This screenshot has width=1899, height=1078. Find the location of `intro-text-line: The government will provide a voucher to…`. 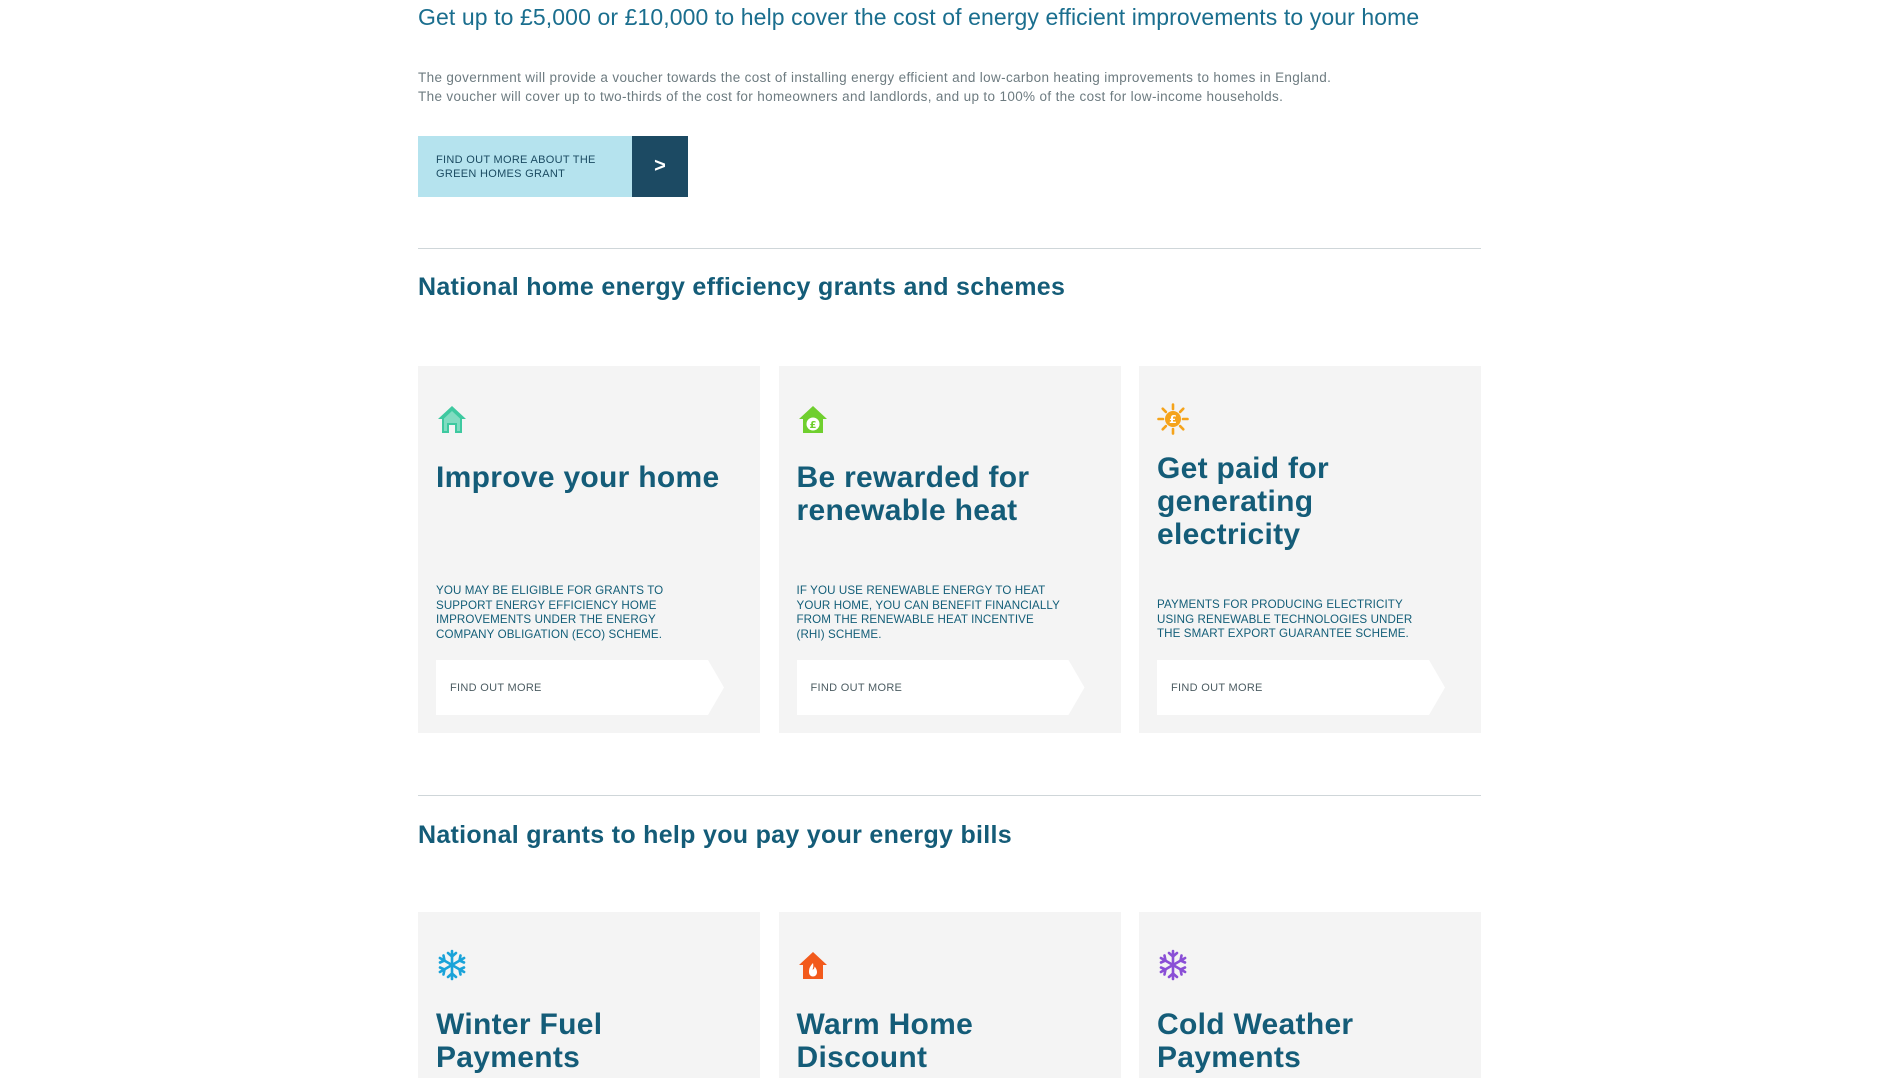

intro-text-line: The government will provide a voucher to… is located at coordinates (875, 77).